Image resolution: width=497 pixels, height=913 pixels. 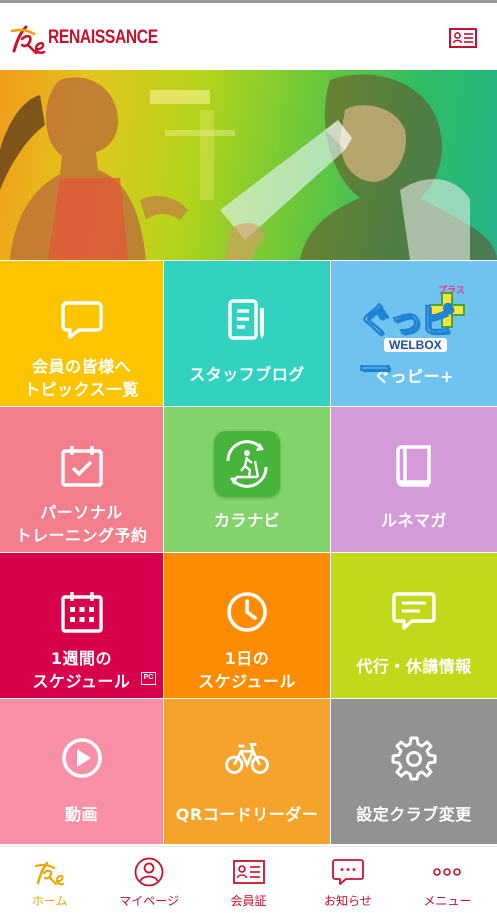 I want to click on speech-bubble-icon, so click(x=81, y=320).